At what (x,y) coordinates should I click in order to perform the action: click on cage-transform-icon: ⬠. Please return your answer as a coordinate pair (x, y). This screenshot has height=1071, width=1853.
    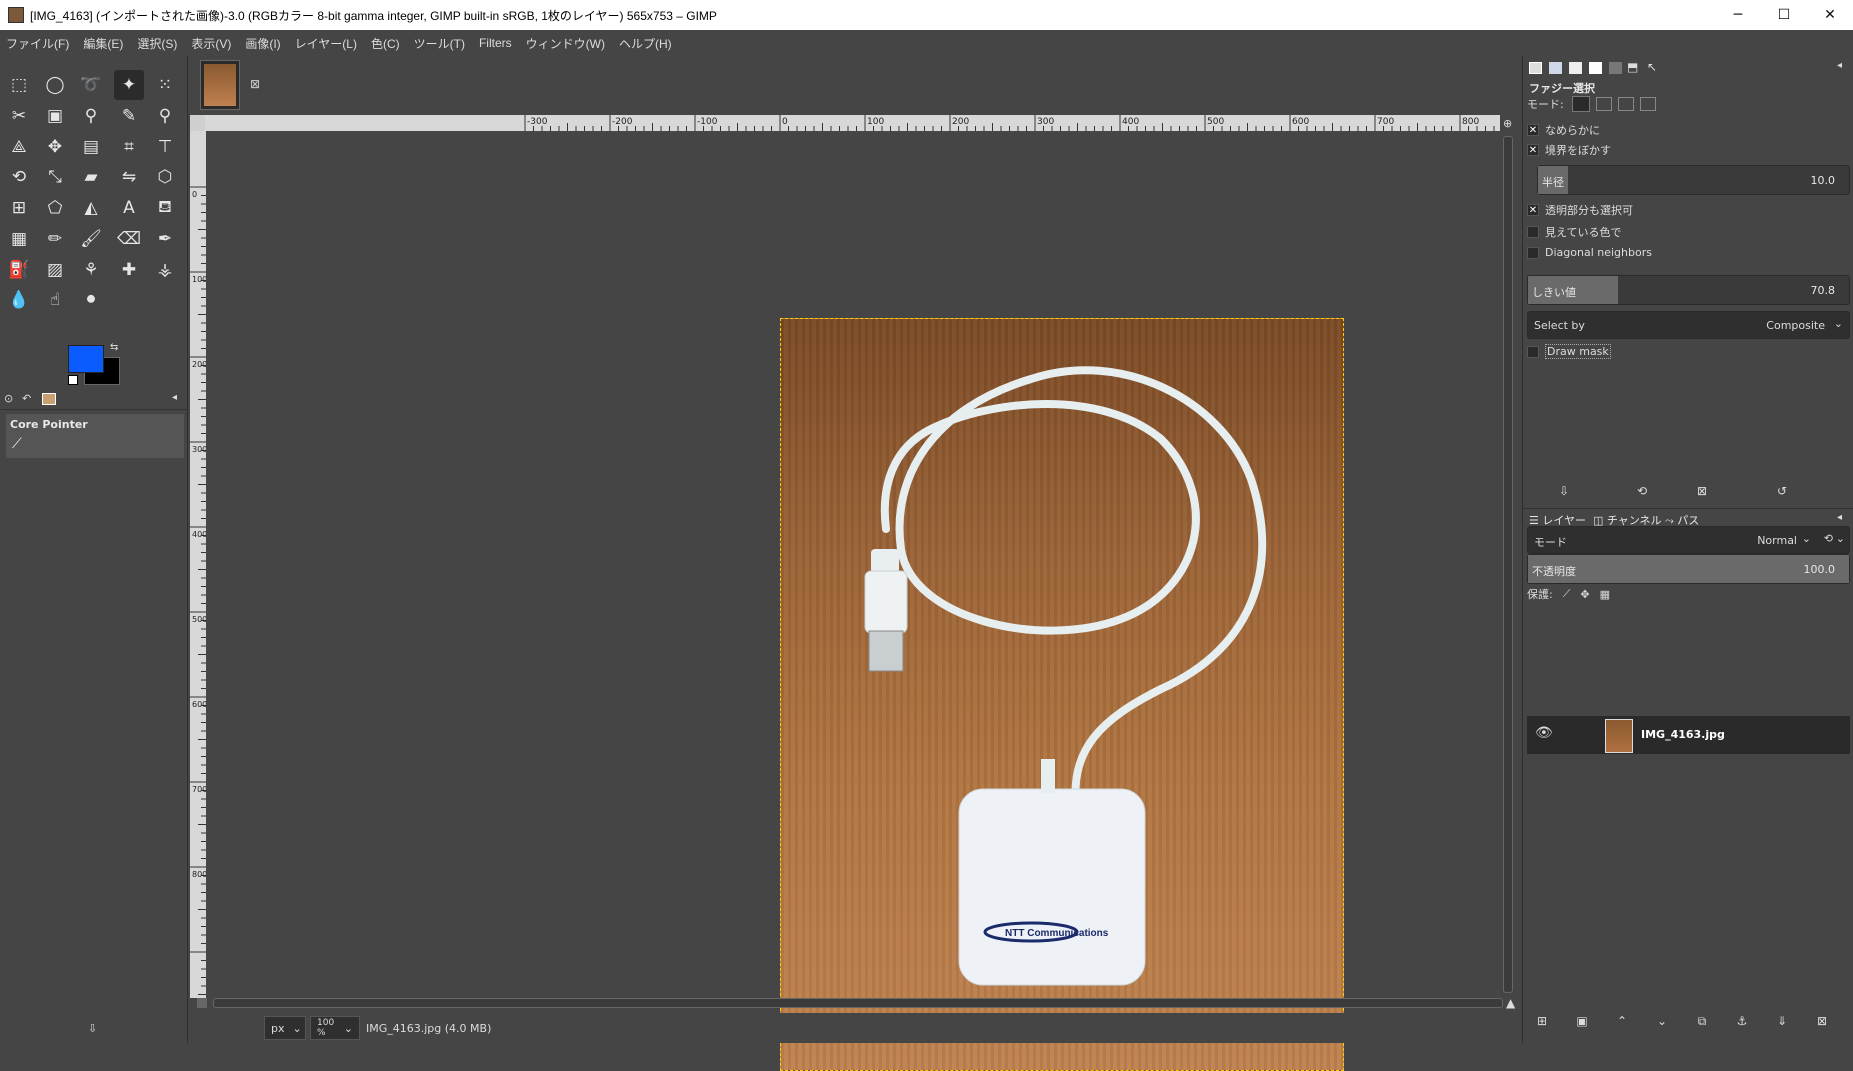
    Looking at the image, I should click on (55, 208).